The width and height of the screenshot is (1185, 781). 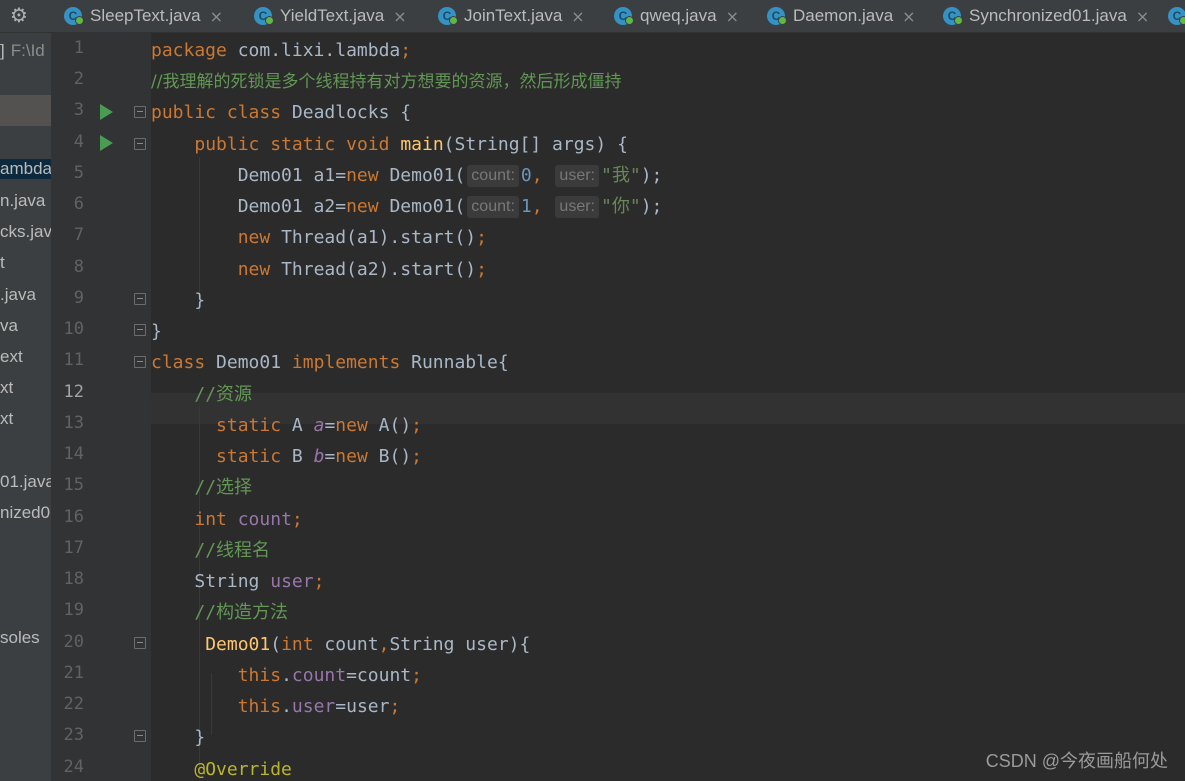 I want to click on code-line-3: public class Deadlocks {, so click(x=281, y=112).